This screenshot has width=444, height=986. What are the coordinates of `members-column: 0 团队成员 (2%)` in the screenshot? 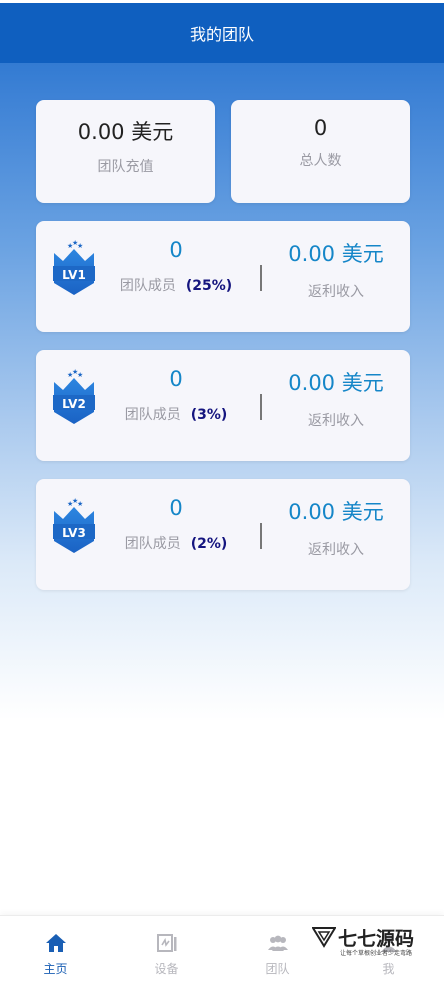 It's located at (176, 524).